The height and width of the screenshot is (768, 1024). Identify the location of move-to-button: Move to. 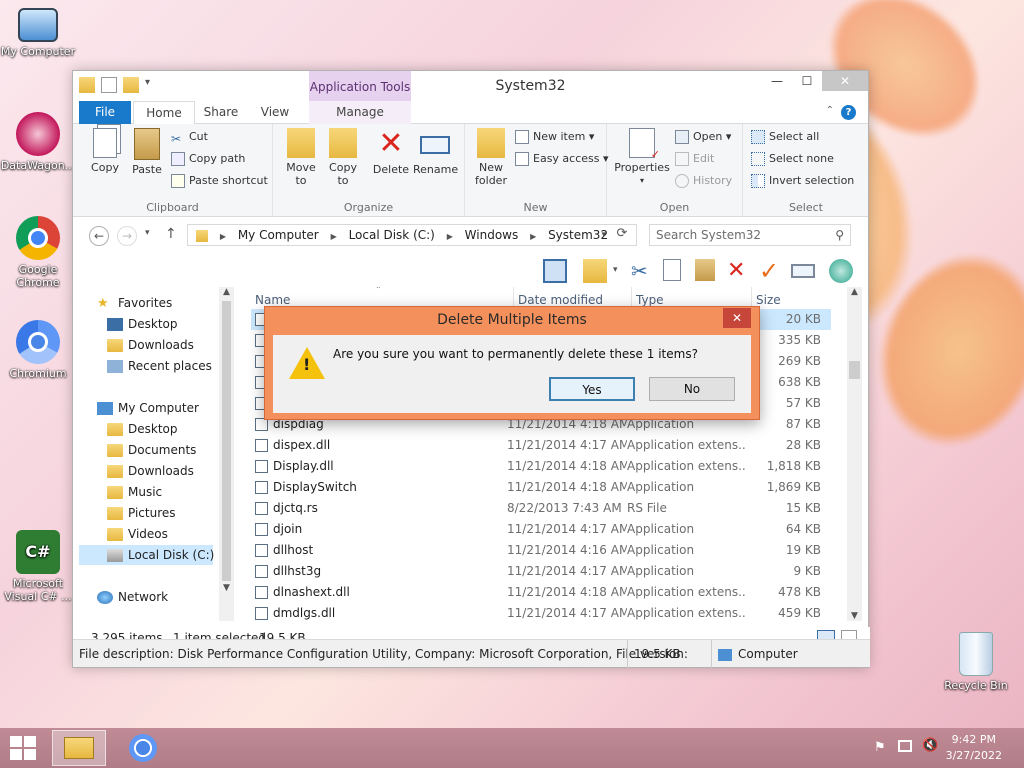
(301, 157).